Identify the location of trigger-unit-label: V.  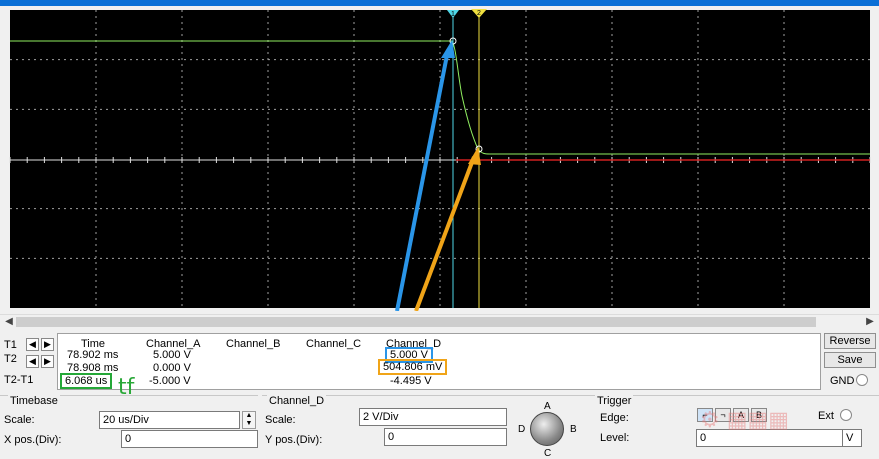
(852, 438).